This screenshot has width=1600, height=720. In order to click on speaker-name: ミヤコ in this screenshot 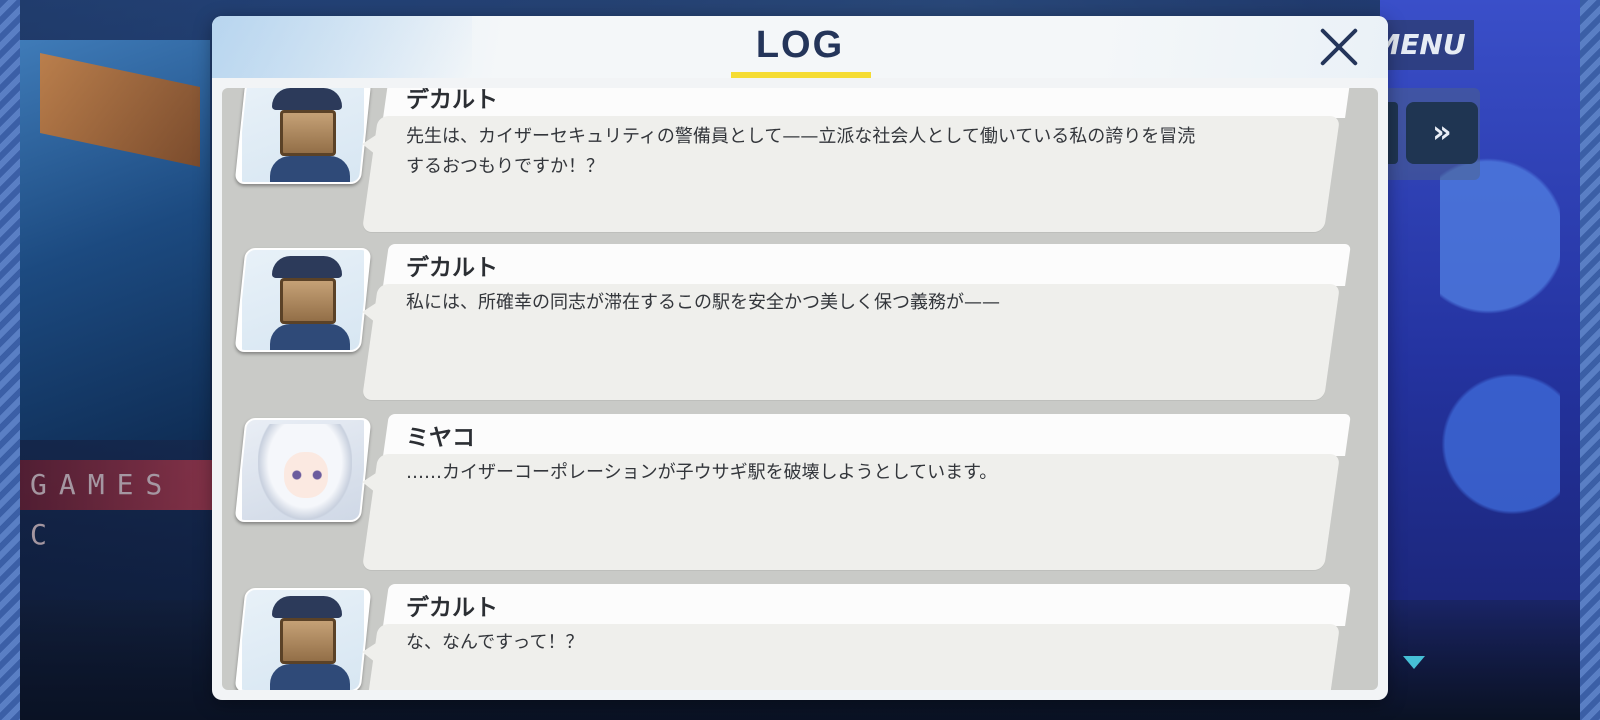, I will do `click(440, 438)`.